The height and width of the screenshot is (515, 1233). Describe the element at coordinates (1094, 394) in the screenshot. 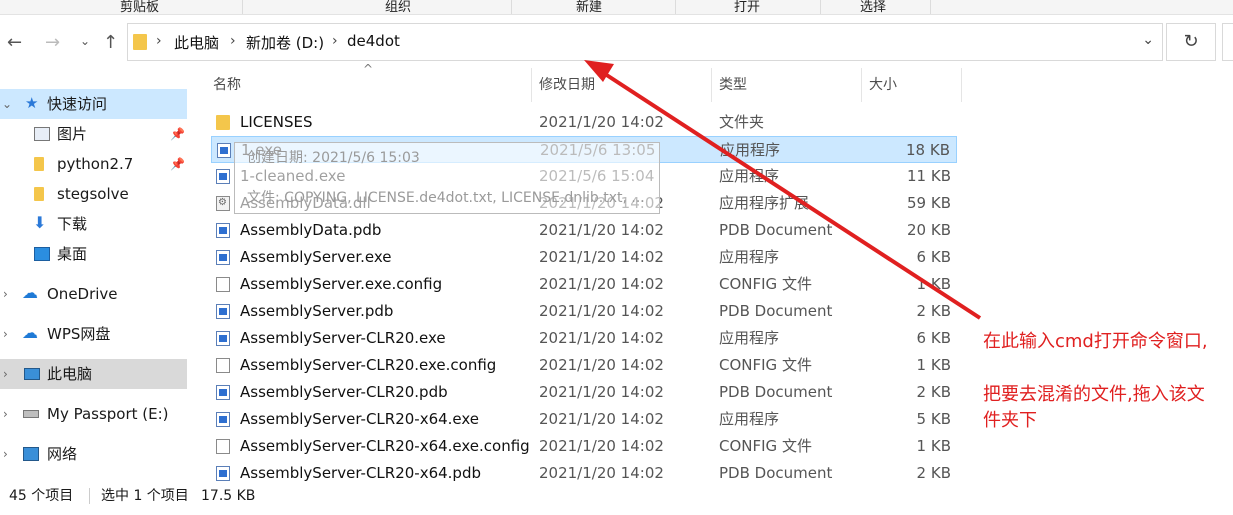

I see `annotation-text-line2: 把要去混淆的文件,拖入该文` at that location.